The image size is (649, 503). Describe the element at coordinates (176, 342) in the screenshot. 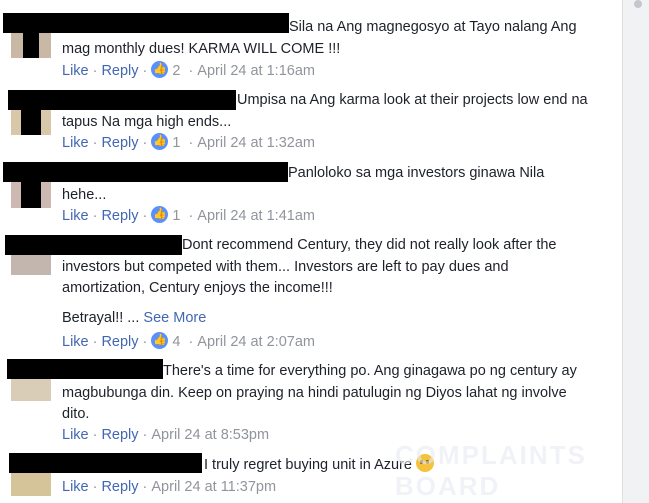

I see `likes-count: 4` at that location.